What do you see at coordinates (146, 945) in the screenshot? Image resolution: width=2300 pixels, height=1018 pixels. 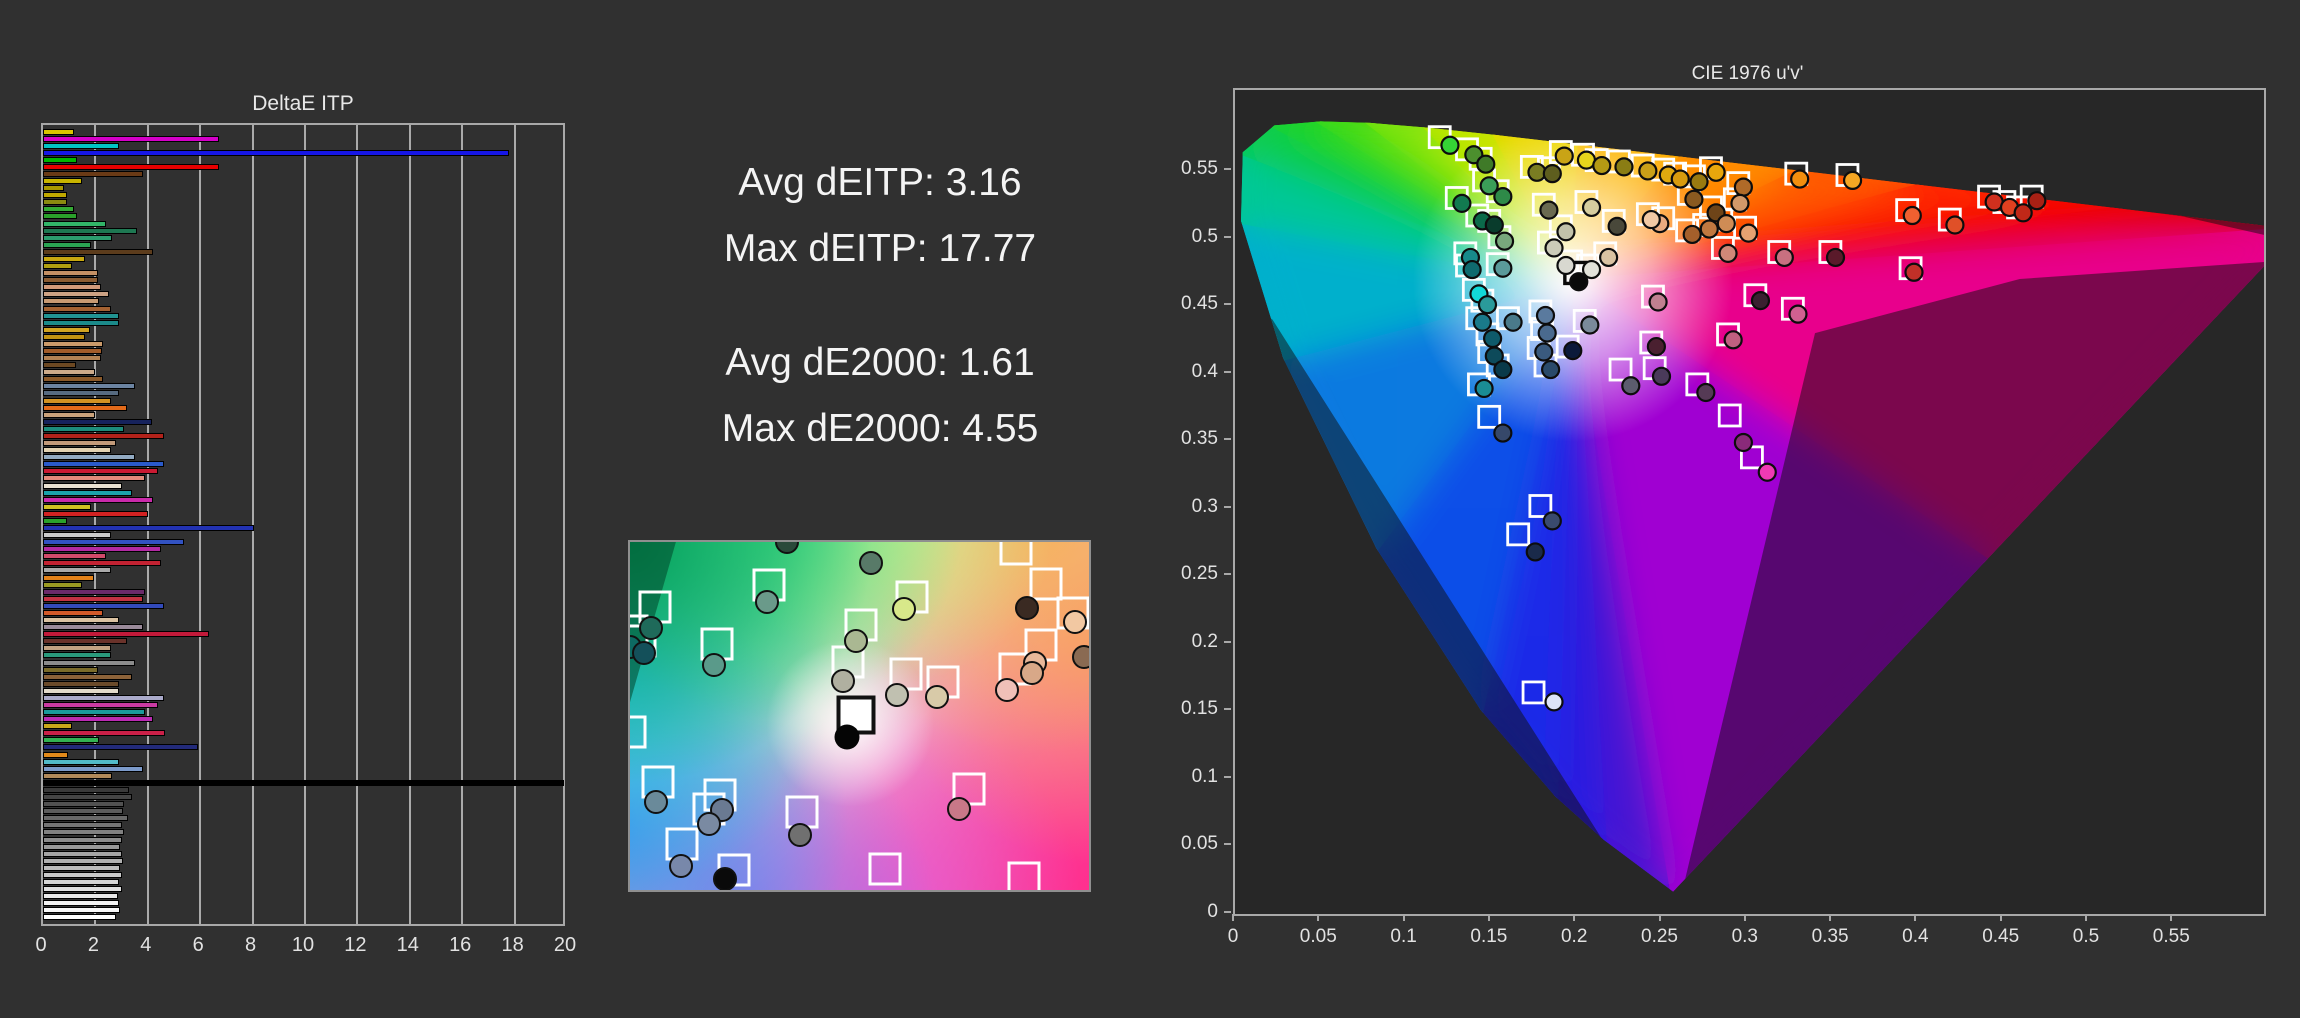 I see `x-tick-label: 4` at bounding box center [146, 945].